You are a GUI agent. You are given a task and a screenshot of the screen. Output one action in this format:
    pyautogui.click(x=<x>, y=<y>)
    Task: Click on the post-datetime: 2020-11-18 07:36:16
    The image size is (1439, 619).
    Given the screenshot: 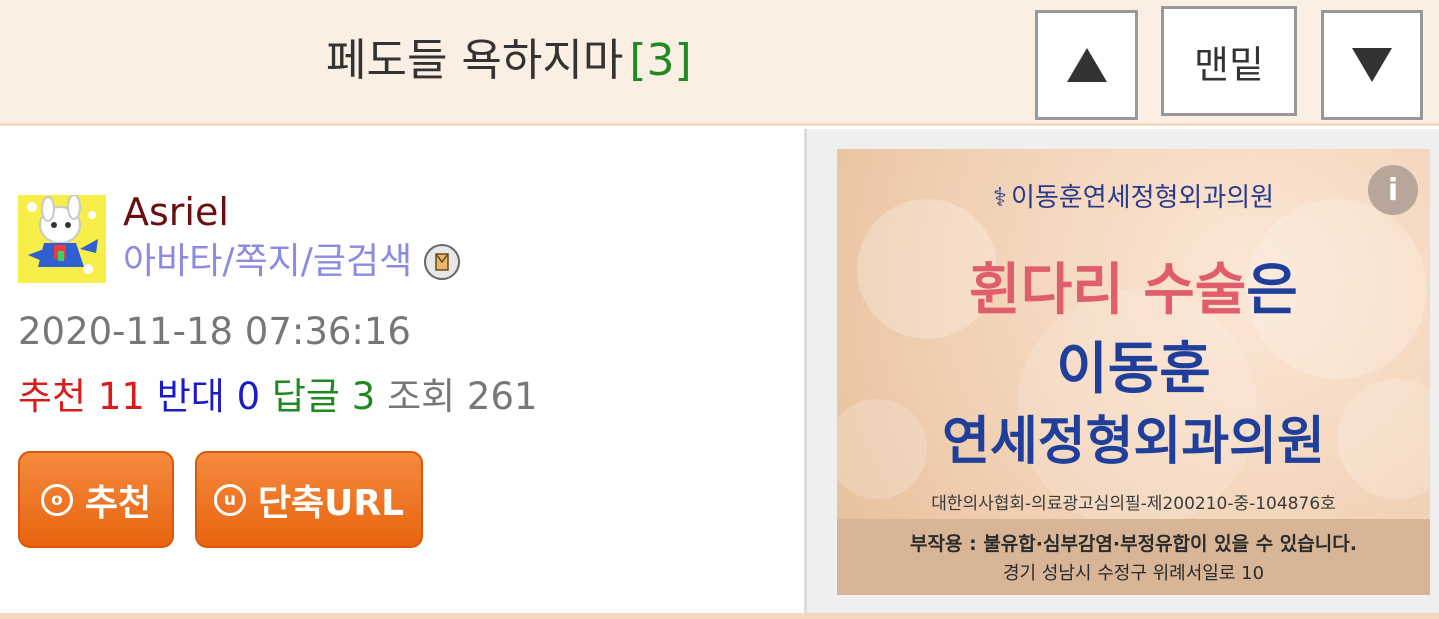 What is the action you would take?
    pyautogui.click(x=214, y=331)
    